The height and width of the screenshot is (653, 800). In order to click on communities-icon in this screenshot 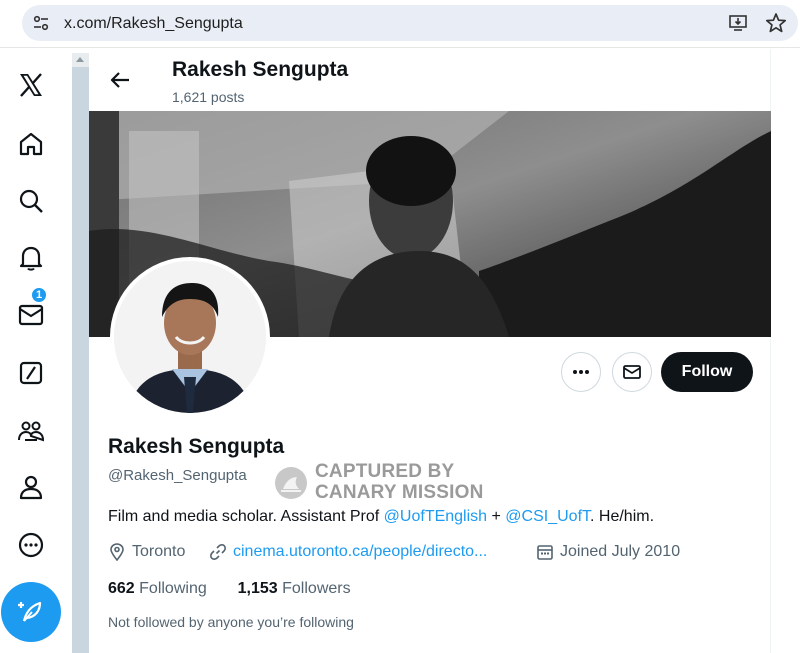, I will do `click(31, 431)`.